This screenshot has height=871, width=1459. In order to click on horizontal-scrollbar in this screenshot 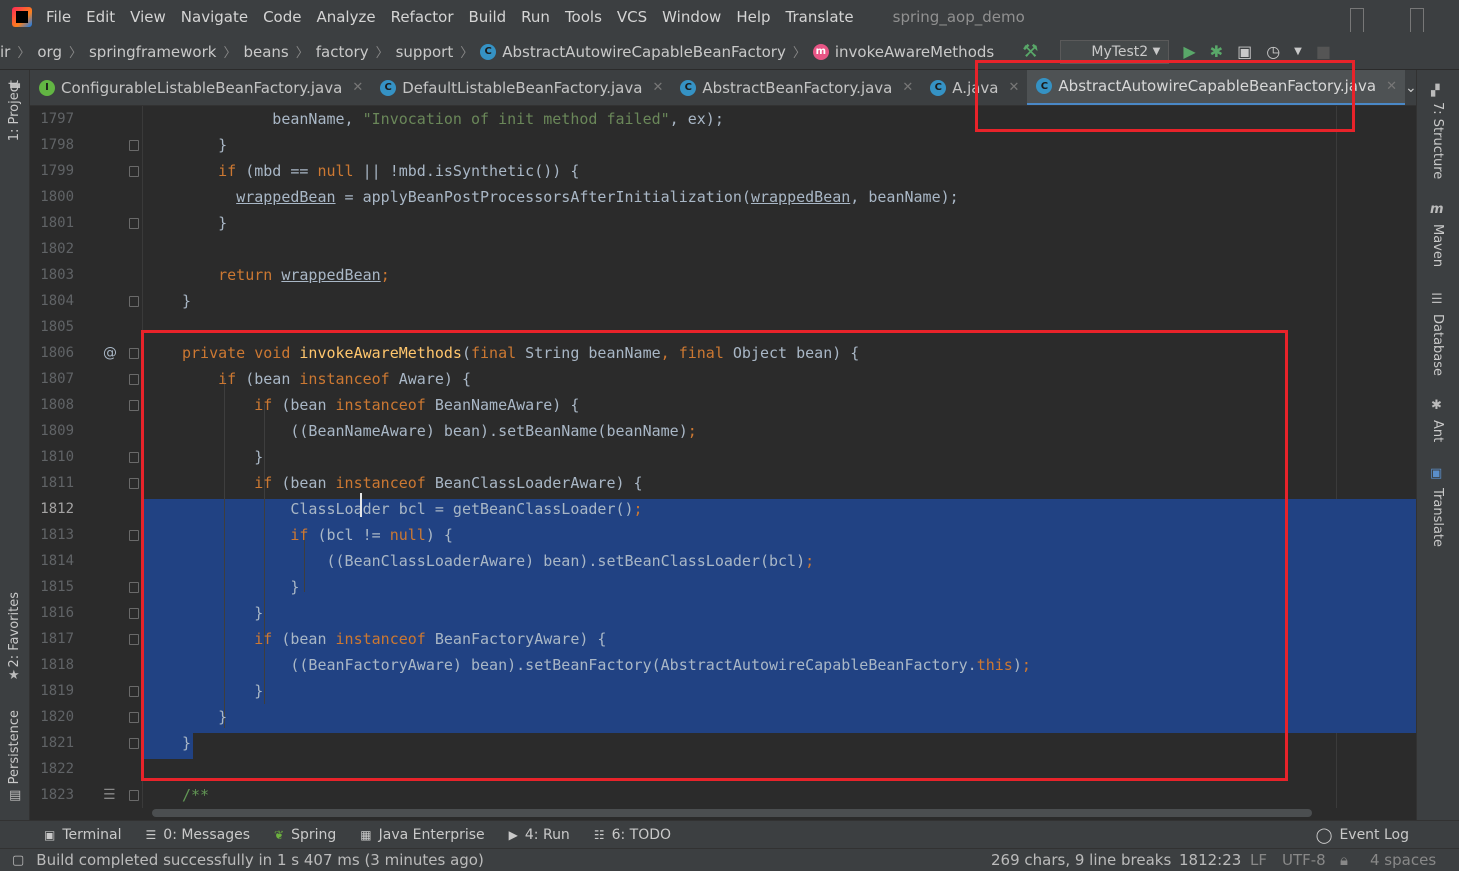, I will do `click(723, 814)`.